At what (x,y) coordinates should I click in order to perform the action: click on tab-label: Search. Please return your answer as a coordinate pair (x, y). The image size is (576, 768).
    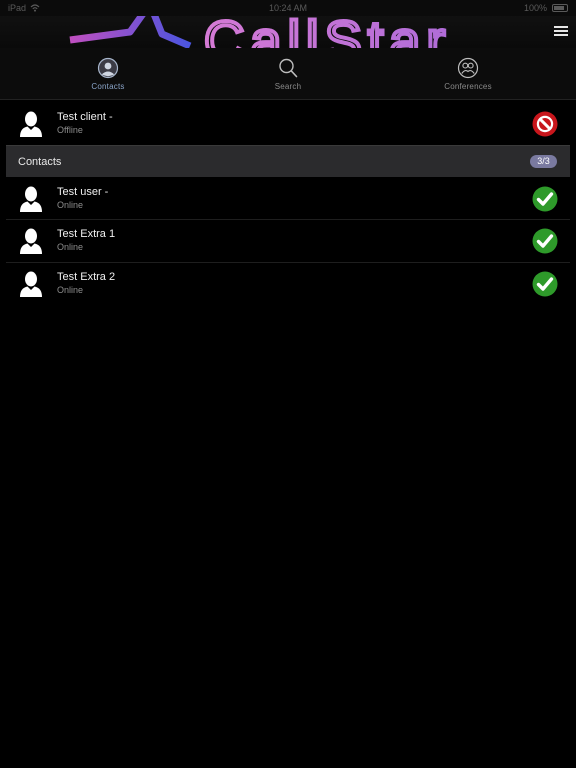
    Looking at the image, I should click on (288, 86).